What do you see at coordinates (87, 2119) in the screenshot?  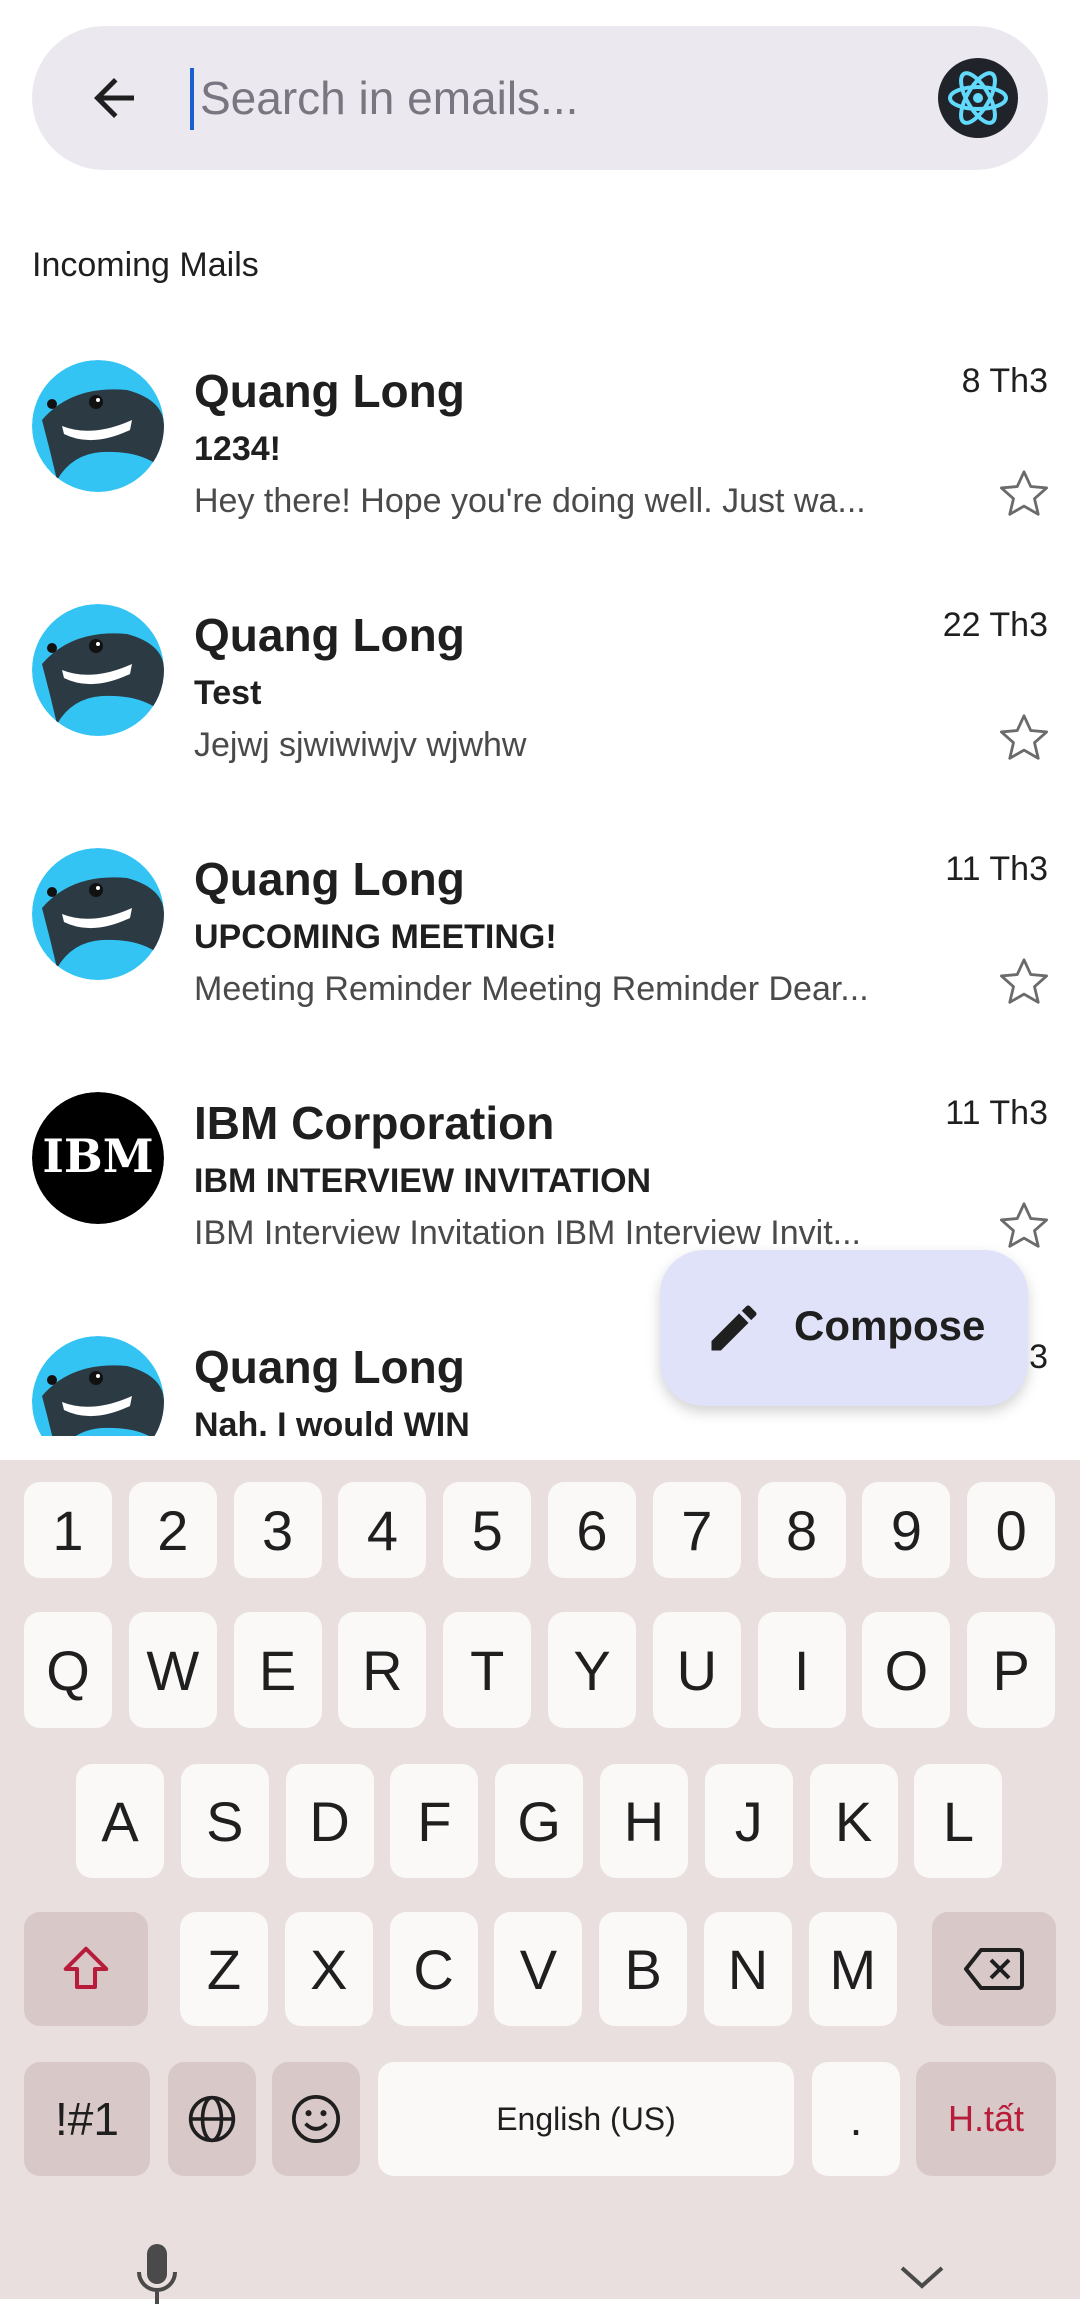 I see `symbols-key: !#1` at bounding box center [87, 2119].